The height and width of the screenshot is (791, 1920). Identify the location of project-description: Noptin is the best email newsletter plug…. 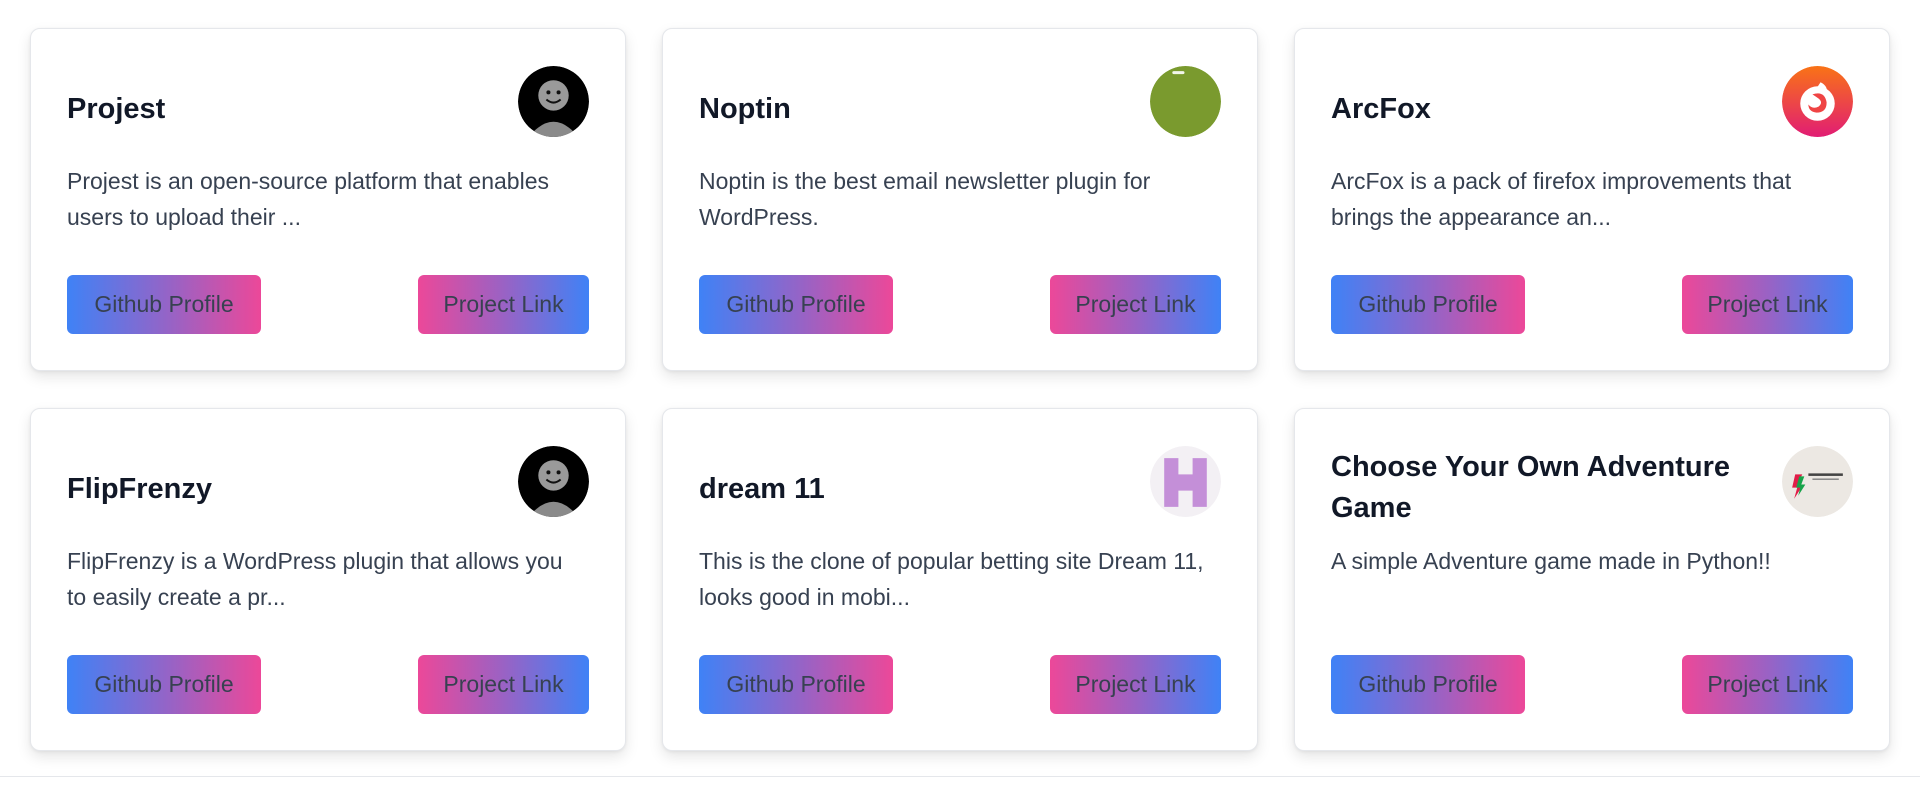
(925, 199).